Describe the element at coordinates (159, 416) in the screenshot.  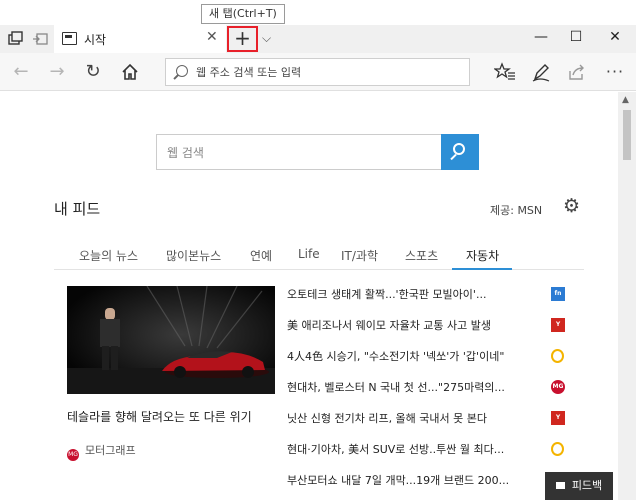
I see `hero-caption: 테슬라를 향해 달려오는 또 다른 위기` at that location.